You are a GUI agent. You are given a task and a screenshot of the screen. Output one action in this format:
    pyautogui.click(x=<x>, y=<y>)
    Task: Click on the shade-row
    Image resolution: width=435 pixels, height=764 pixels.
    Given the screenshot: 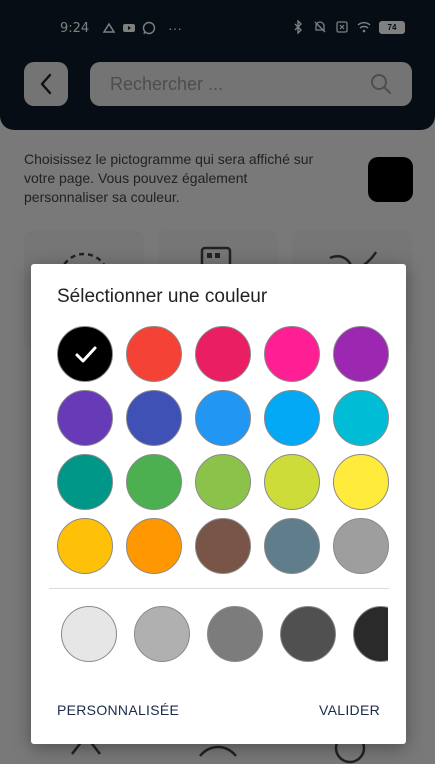 What is the action you would take?
    pyautogui.click(x=209, y=635)
    